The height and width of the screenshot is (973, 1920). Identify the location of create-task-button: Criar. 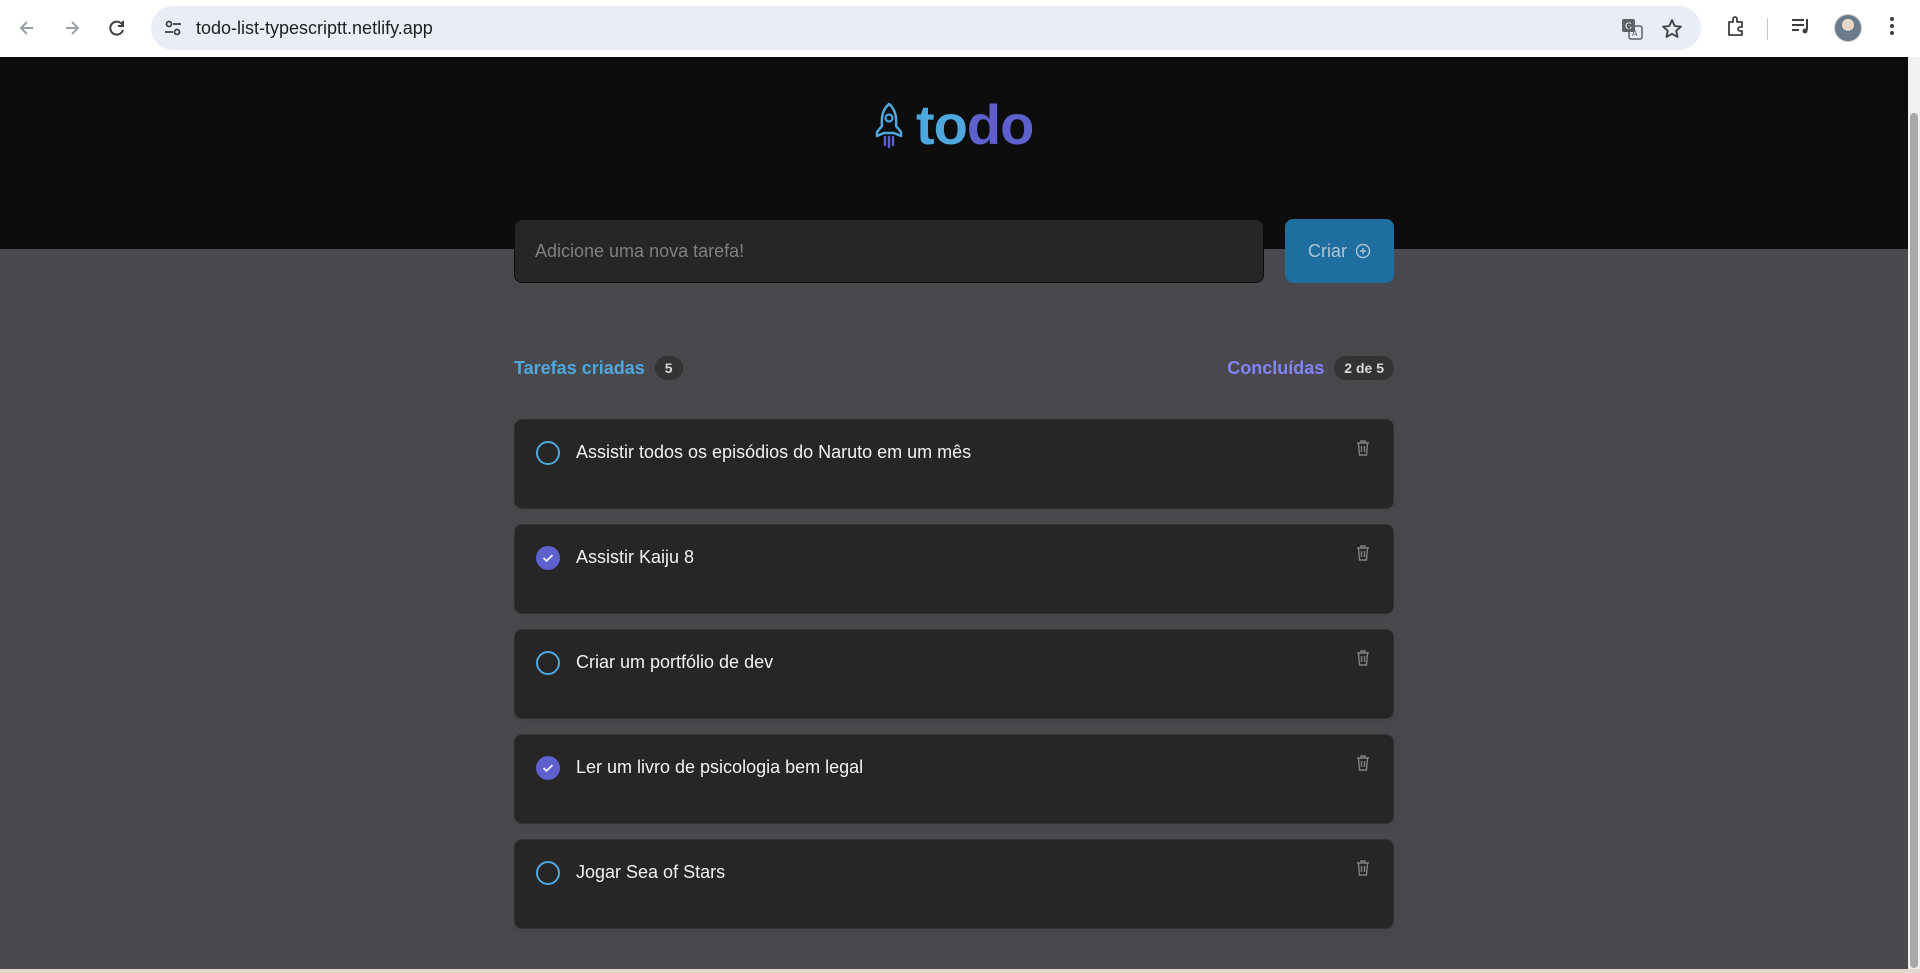
(1339, 251).